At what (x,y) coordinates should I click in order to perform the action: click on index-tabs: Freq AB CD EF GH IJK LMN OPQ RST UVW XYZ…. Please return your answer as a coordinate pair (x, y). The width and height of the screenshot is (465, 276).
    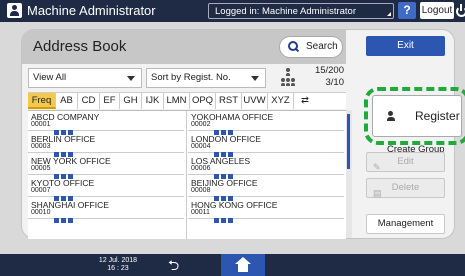
    Looking at the image, I should click on (187, 100).